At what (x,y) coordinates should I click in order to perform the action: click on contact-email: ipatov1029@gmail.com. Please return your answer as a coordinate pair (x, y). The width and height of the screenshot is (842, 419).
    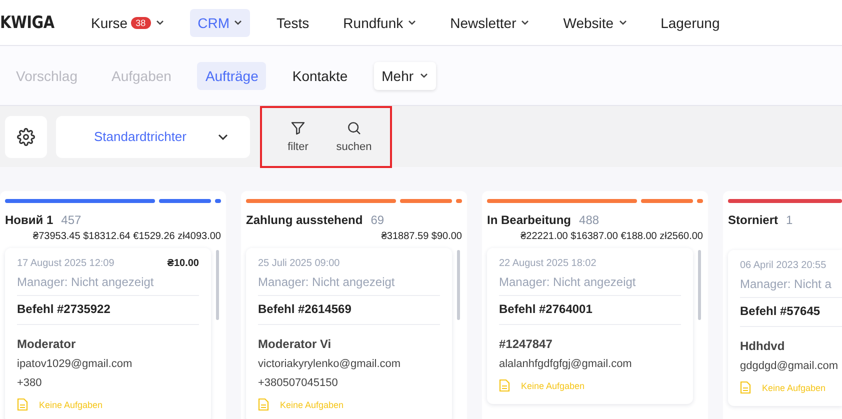
    Looking at the image, I should click on (75, 364).